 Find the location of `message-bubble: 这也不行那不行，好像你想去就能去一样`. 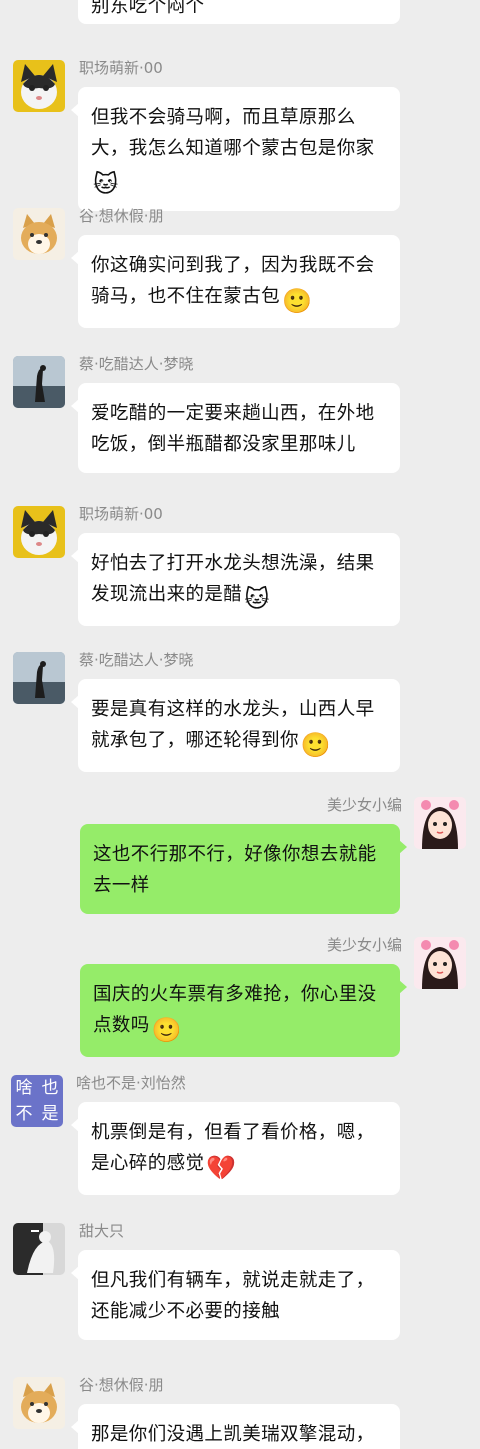

message-bubble: 这也不行那不行，好像你想去就能去一样 is located at coordinates (243, 869).